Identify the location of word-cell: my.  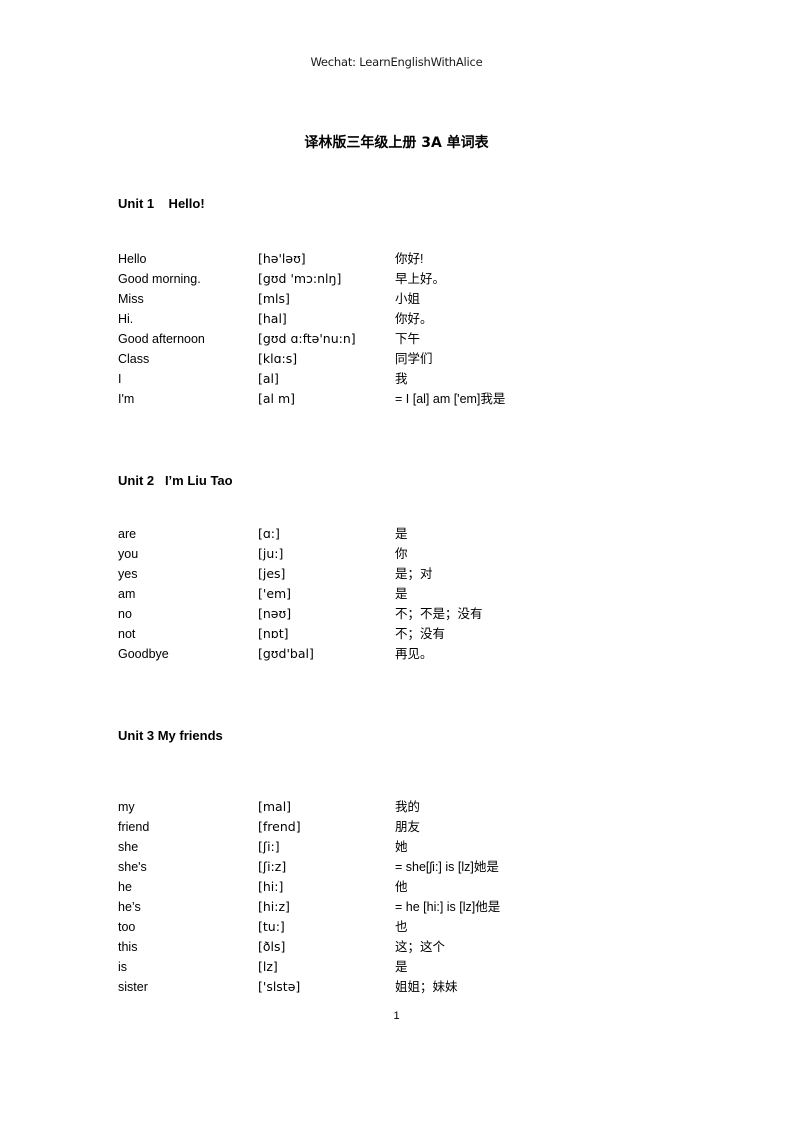
(126, 807).